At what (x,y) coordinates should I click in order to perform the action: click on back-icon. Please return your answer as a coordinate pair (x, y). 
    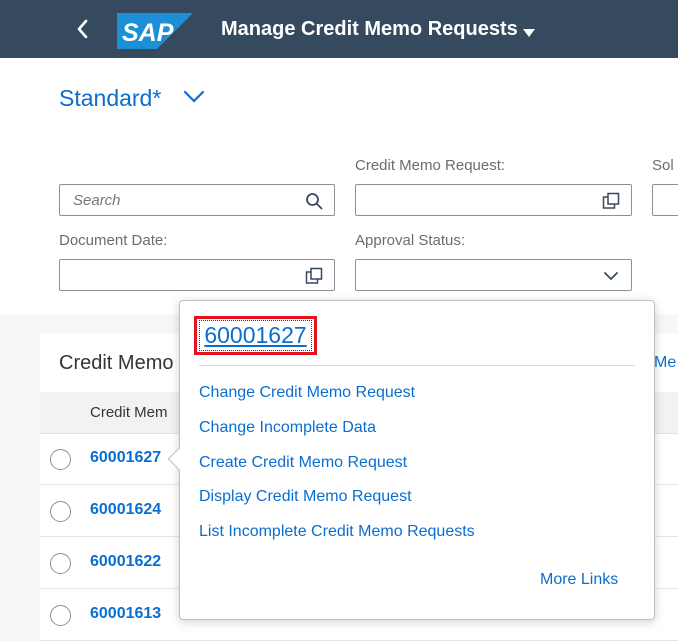
    Looking at the image, I should click on (83, 29).